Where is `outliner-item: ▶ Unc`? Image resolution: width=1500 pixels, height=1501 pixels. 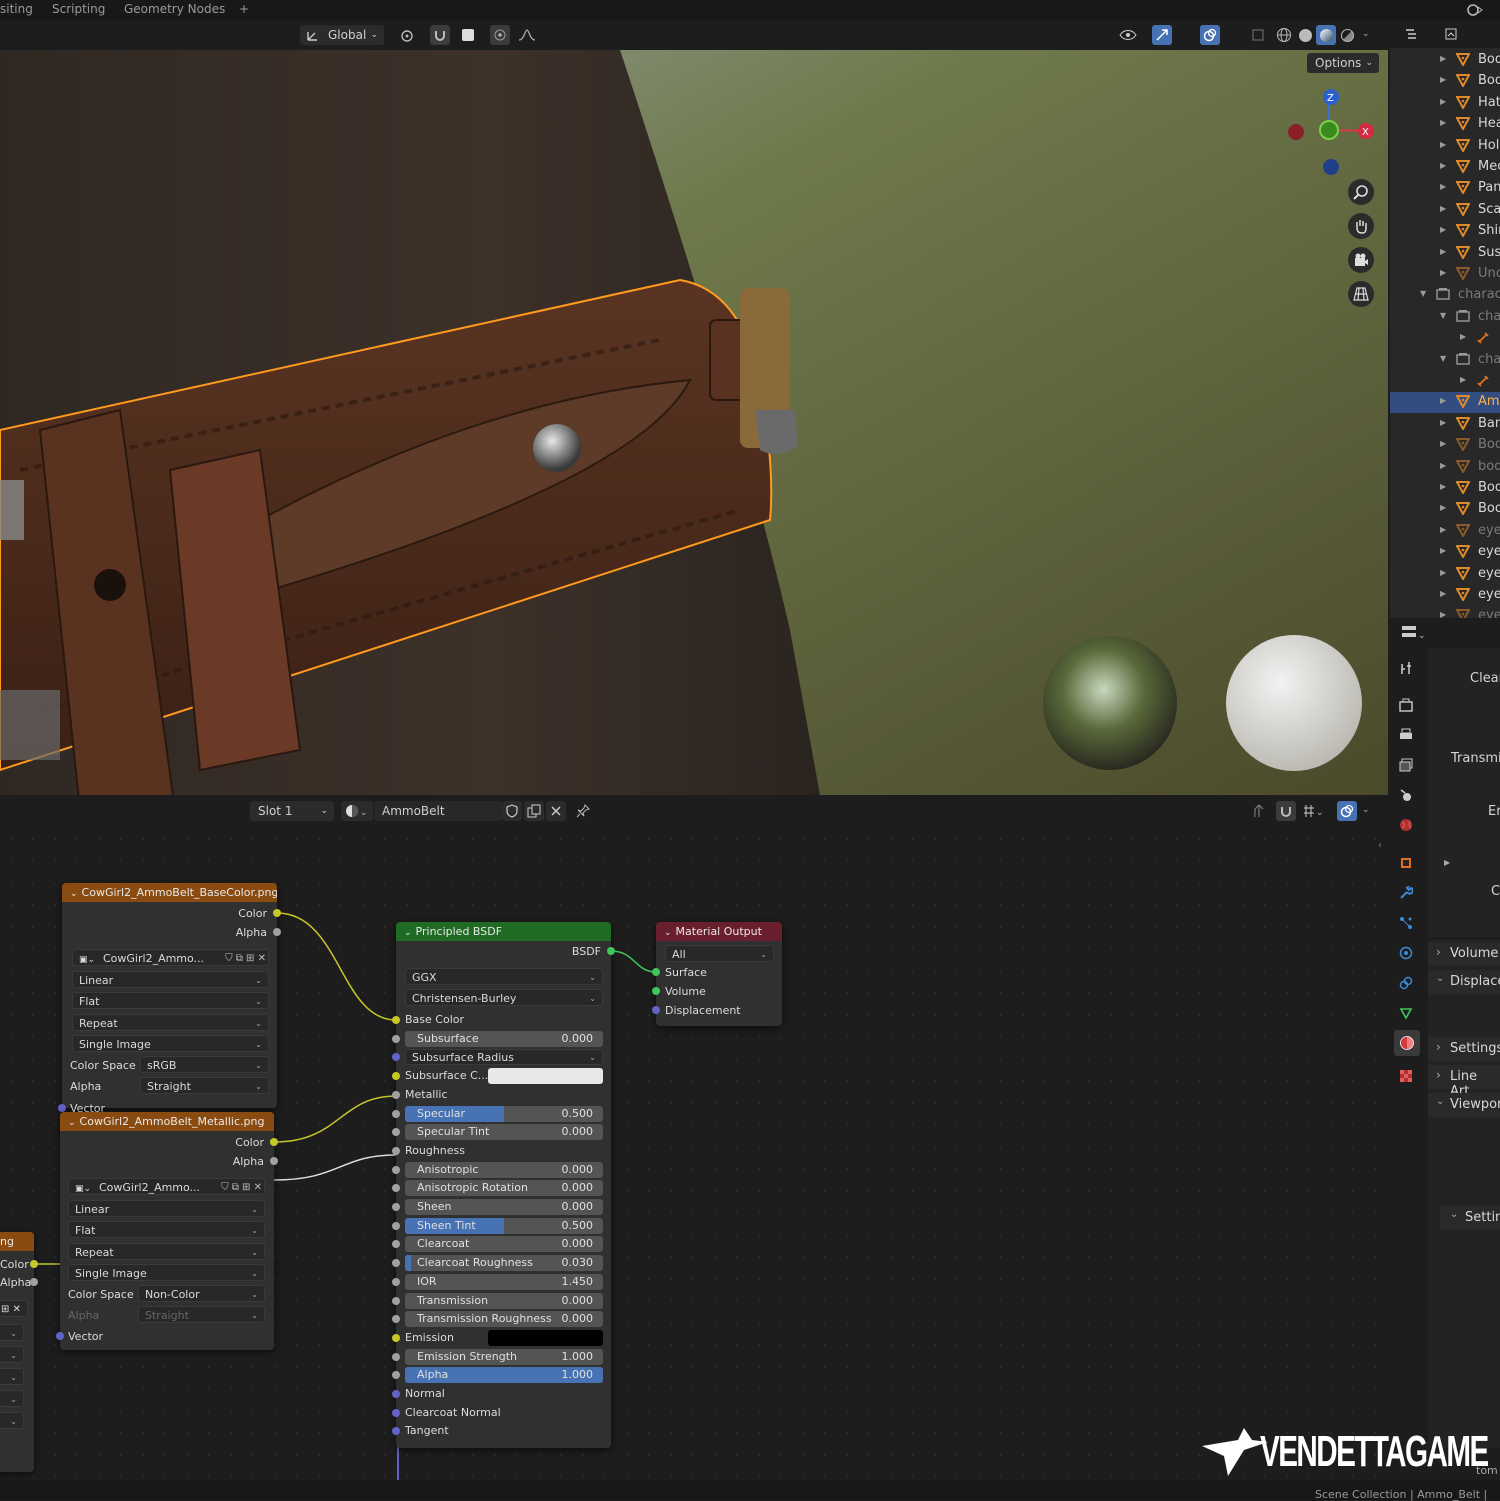
outliner-item: ▶ Unc is located at coordinates (1445, 274).